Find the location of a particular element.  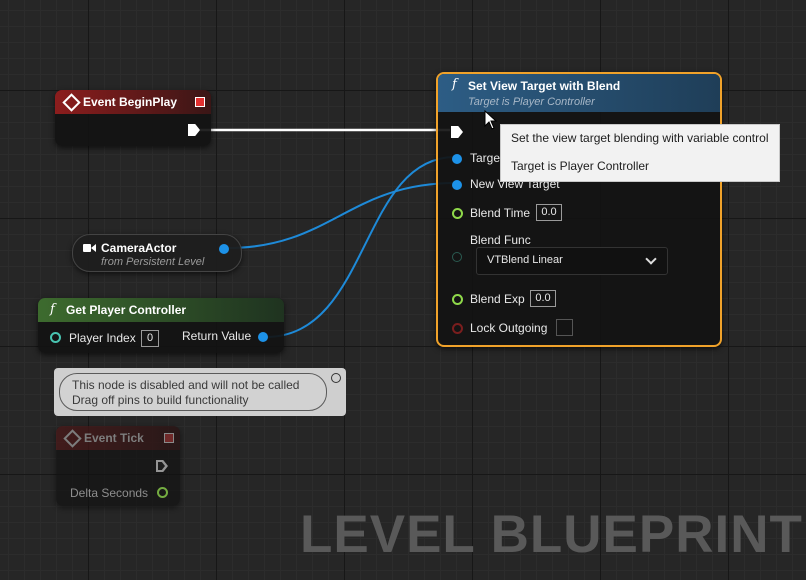

blend-func-dropdown: VTBlend Linear is located at coordinates (572, 261).